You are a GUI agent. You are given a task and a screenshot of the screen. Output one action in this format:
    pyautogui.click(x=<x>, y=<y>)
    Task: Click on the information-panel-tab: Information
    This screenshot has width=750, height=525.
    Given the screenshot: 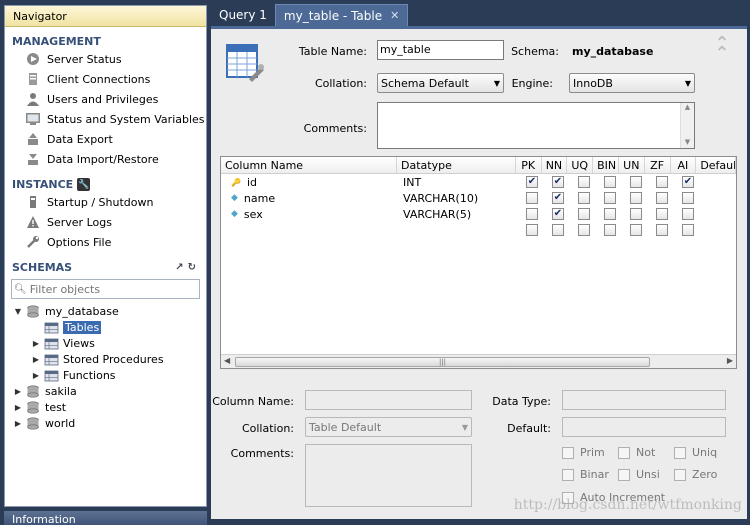 What is the action you would take?
    pyautogui.click(x=105, y=518)
    